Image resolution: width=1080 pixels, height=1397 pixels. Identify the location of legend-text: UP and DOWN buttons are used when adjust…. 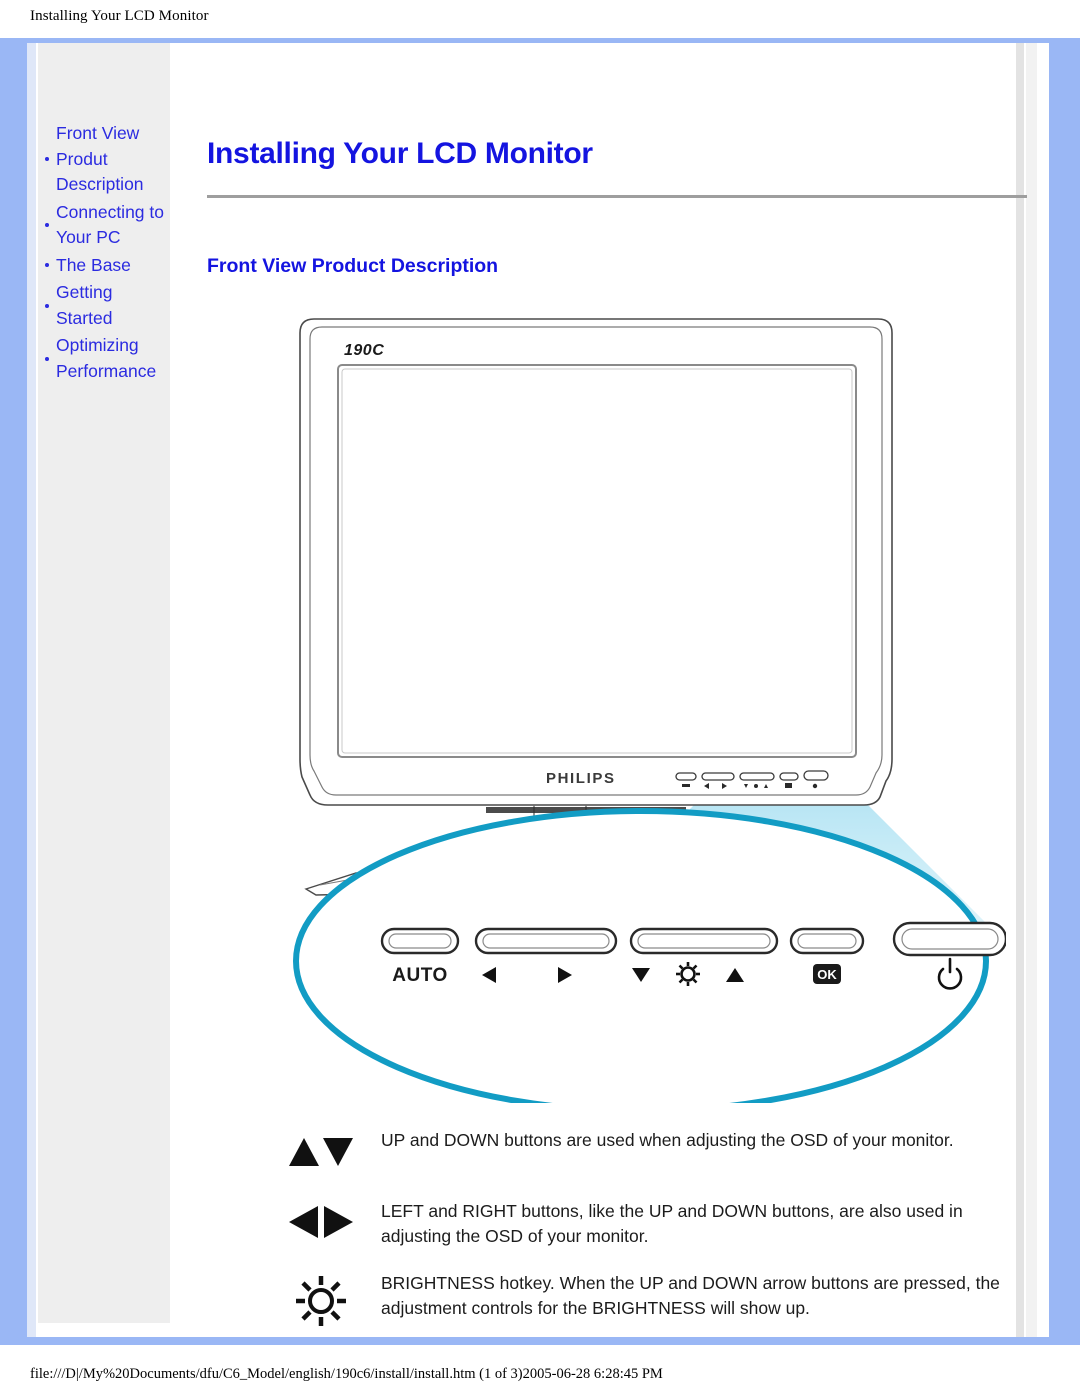
(667, 1140).